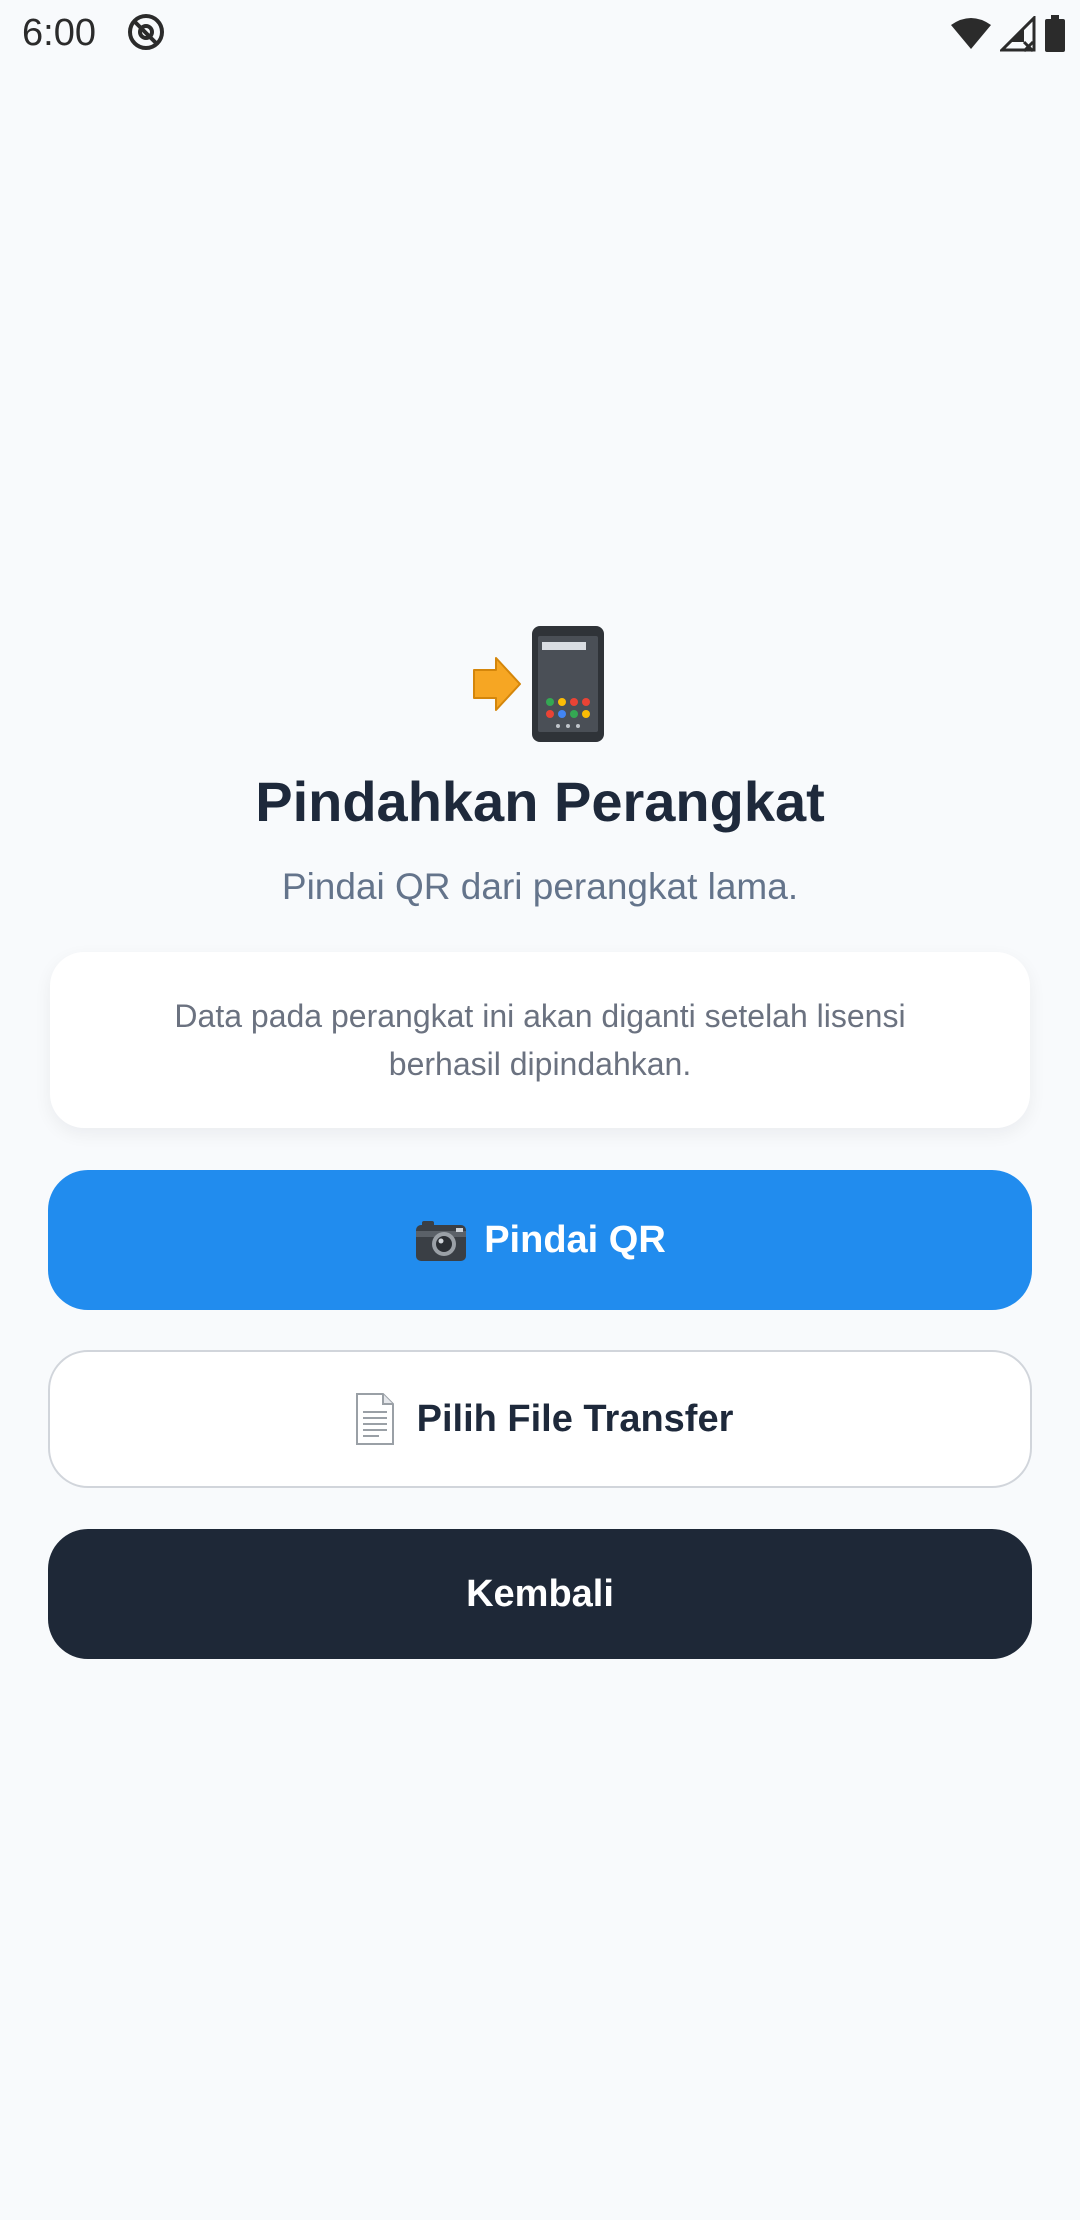 This screenshot has height=2220, width=1080. Describe the element at coordinates (575, 1239) in the screenshot. I see `scan-qr-label: Pindai QR` at that location.